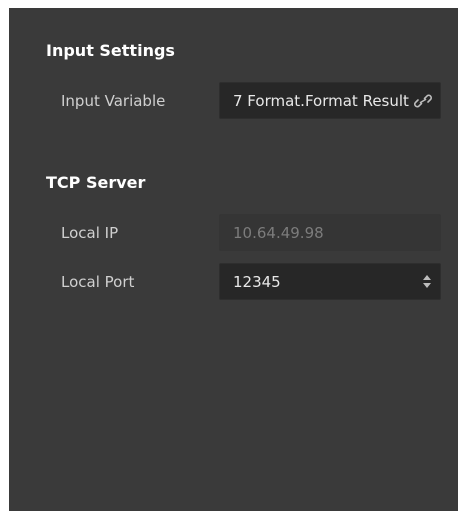 This screenshot has height=511, width=464. What do you see at coordinates (98, 282) in the screenshot?
I see `local-port-label: Local Port` at bounding box center [98, 282].